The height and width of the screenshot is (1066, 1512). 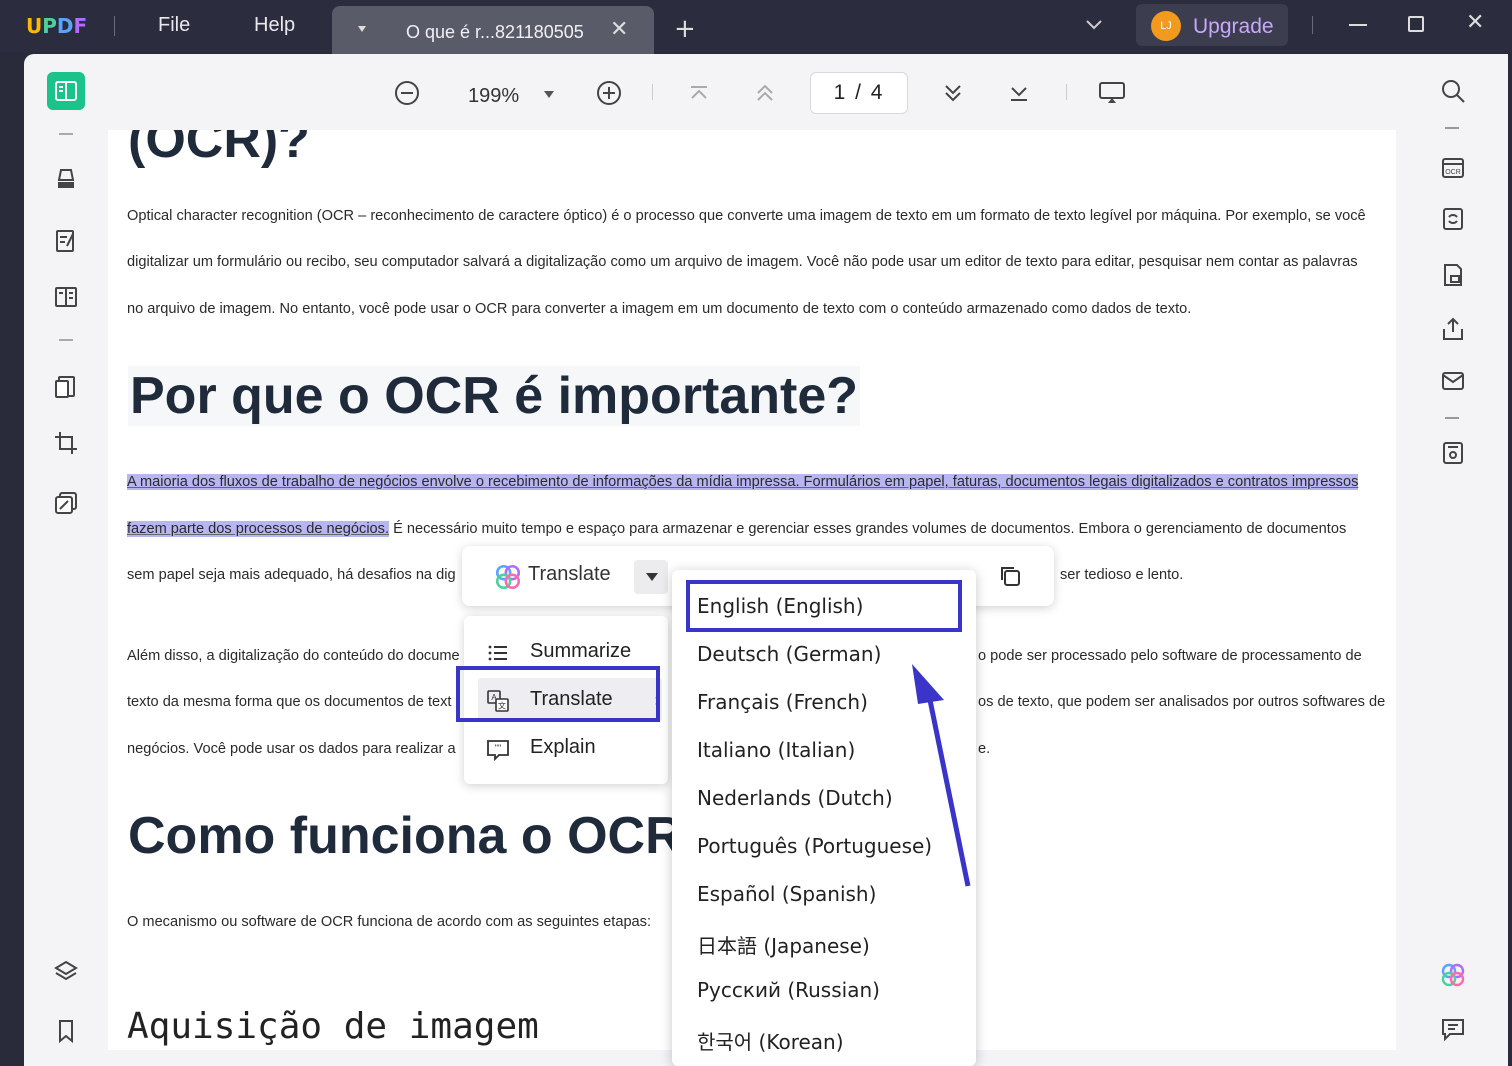 I want to click on reader-mode-icon, so click(x=66, y=91).